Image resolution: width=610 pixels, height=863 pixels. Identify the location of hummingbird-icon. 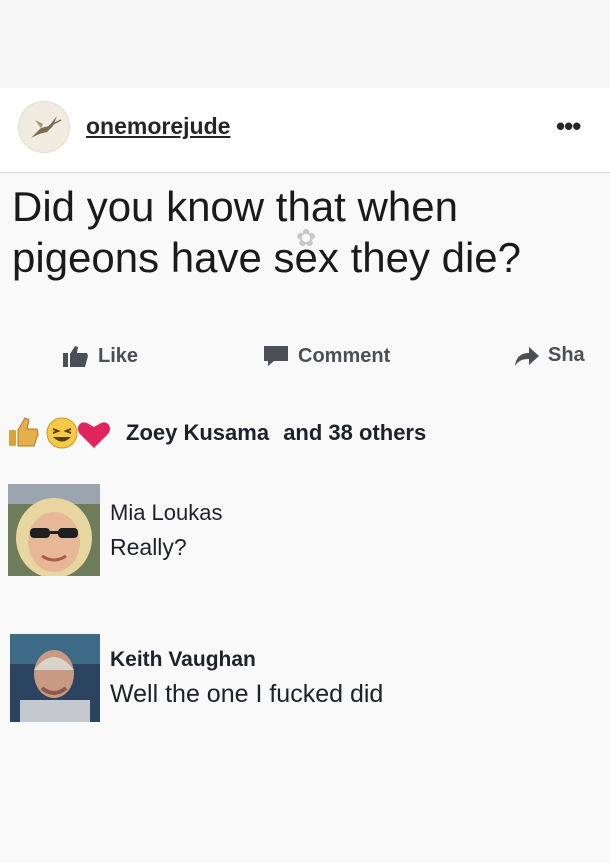
(46, 127).